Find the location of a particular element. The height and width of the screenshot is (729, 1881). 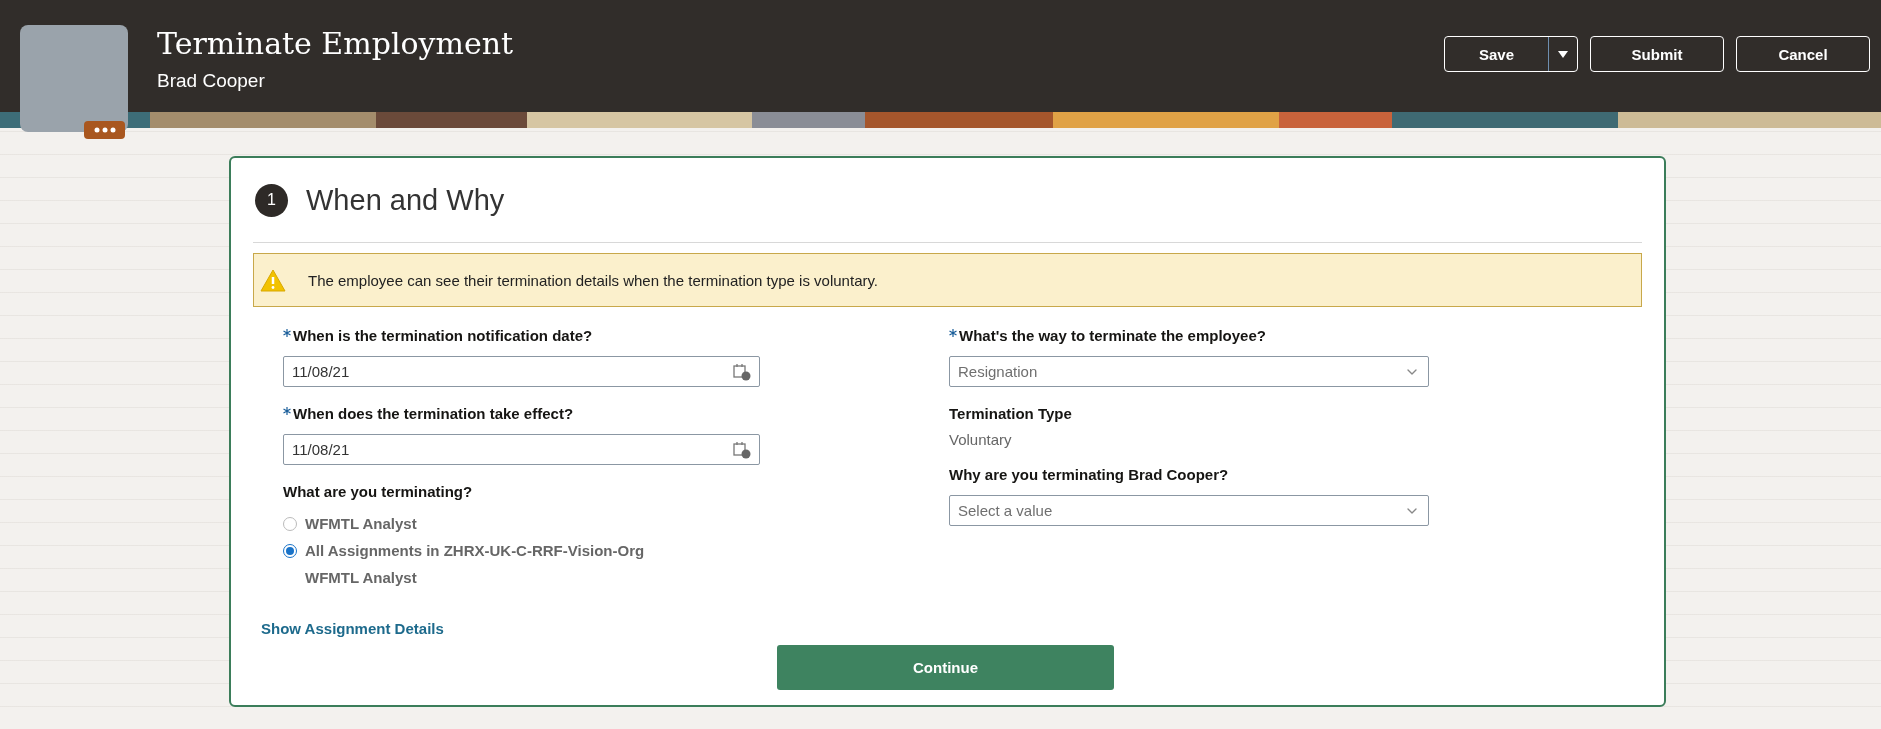

assignment-detail: WFMTL Analyst is located at coordinates (361, 577).